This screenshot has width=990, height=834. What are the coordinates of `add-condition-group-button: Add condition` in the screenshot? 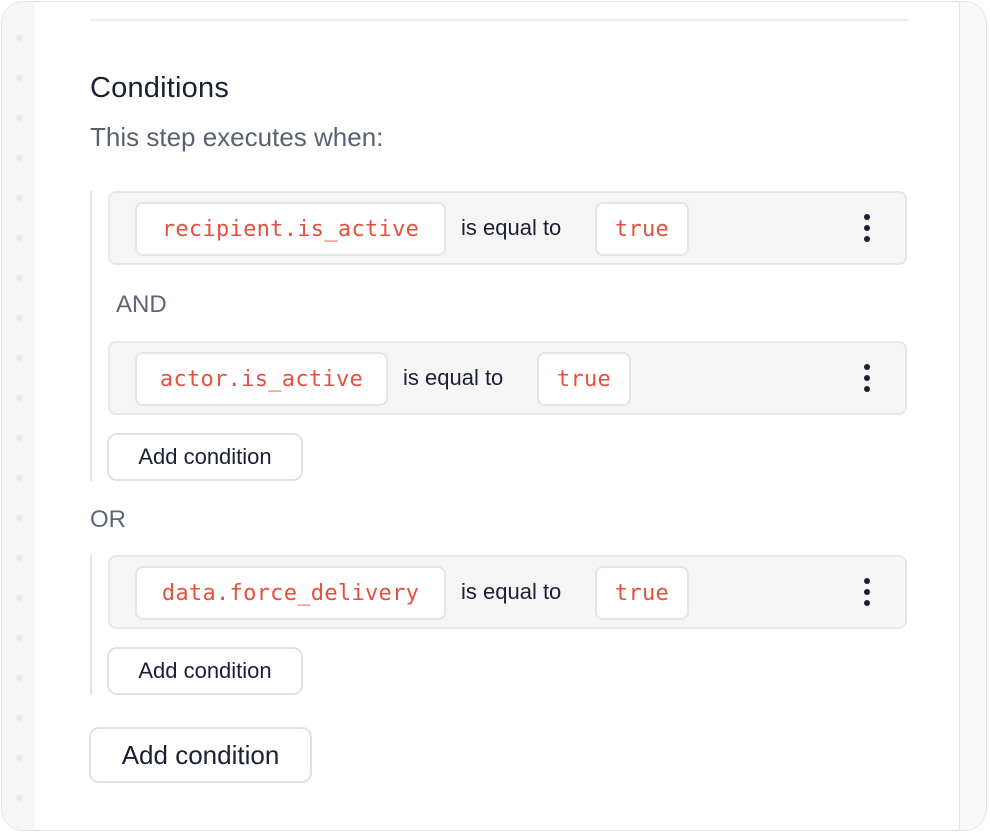 It's located at (200, 755).